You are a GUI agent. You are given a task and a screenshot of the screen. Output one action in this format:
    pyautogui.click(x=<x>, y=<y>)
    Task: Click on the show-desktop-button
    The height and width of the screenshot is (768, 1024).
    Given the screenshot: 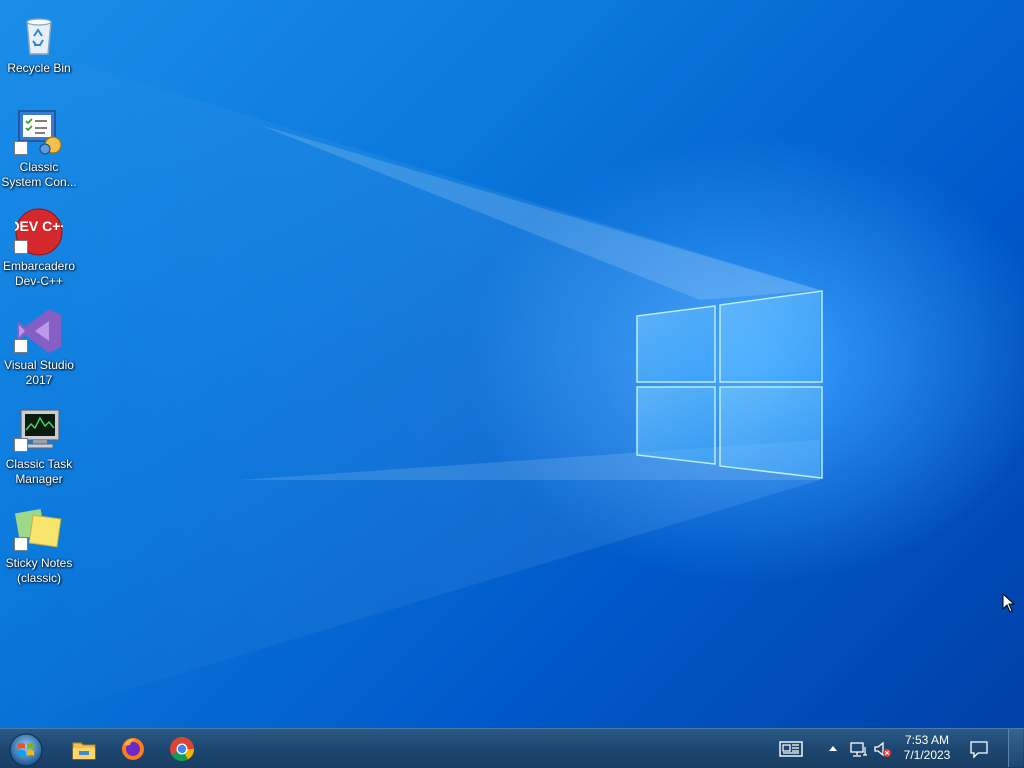 What is the action you would take?
    pyautogui.click(x=1015, y=748)
    